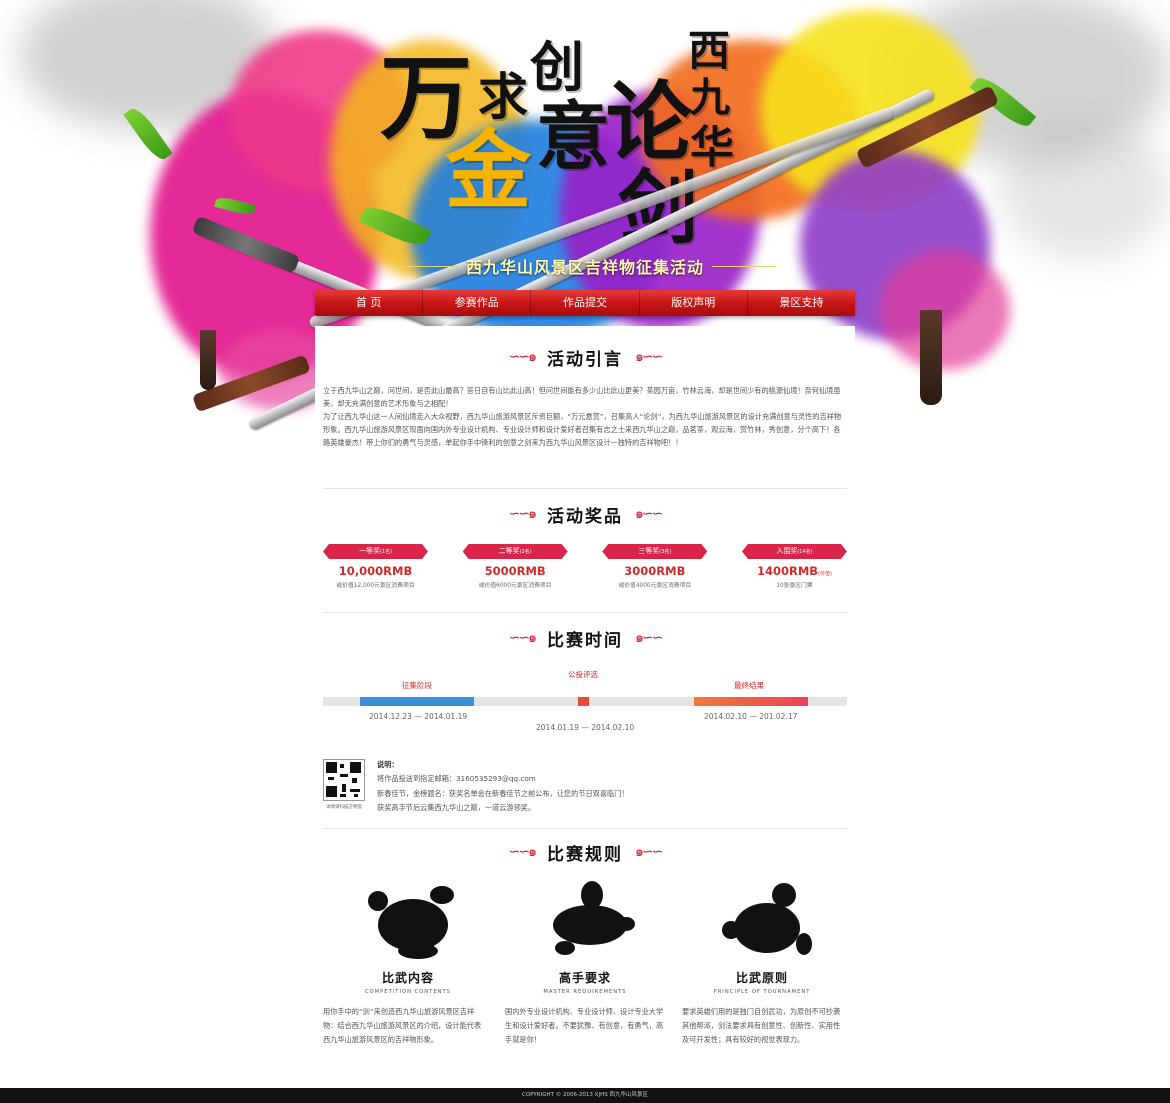 The height and width of the screenshot is (1103, 1170). Describe the element at coordinates (408, 992) in the screenshot. I see `rule-subtitle: COMPETITION CONTENTS` at that location.